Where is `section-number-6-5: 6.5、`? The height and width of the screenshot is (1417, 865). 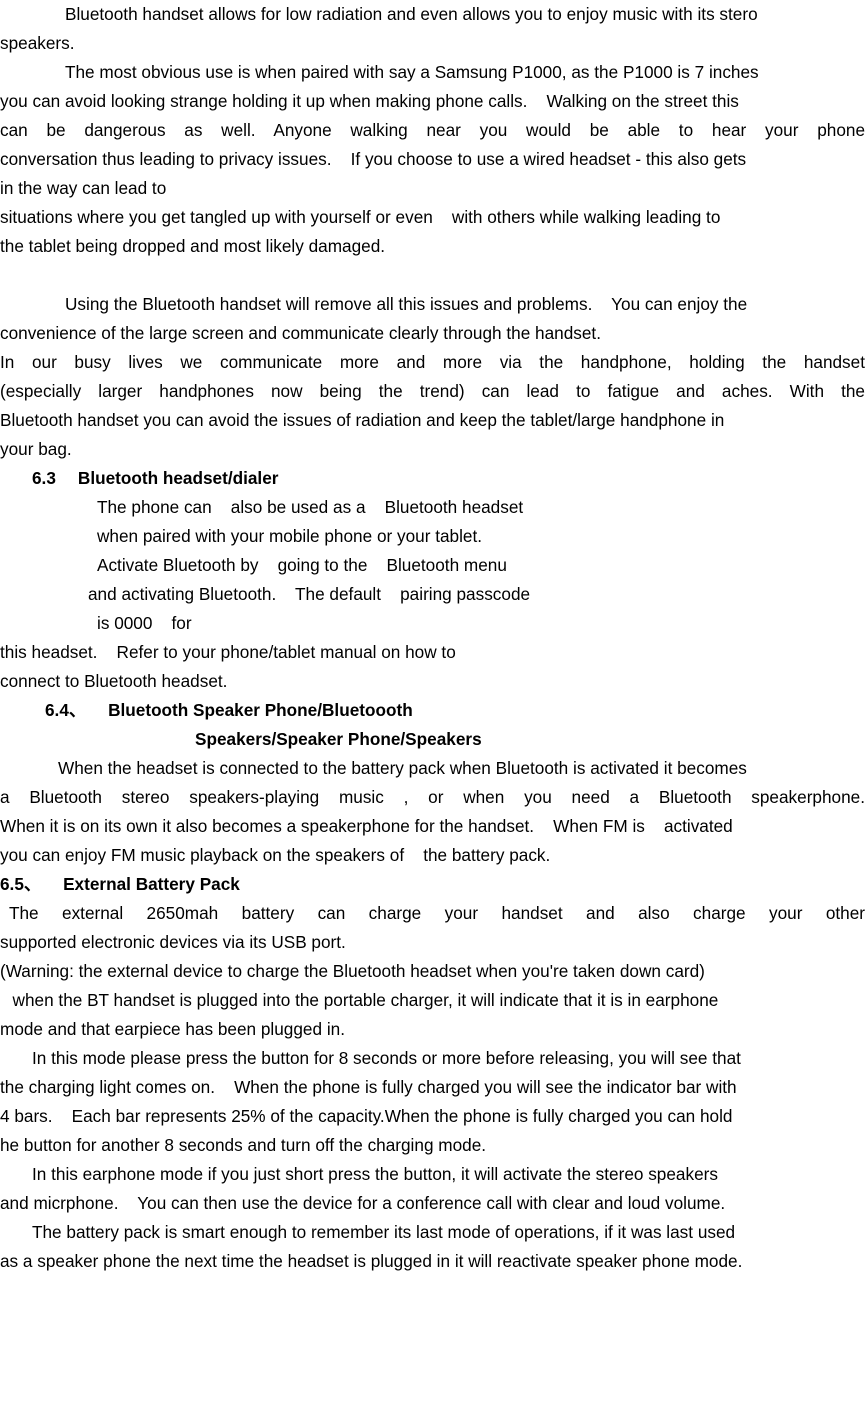 section-number-6-5: 6.5、 is located at coordinates (21, 884).